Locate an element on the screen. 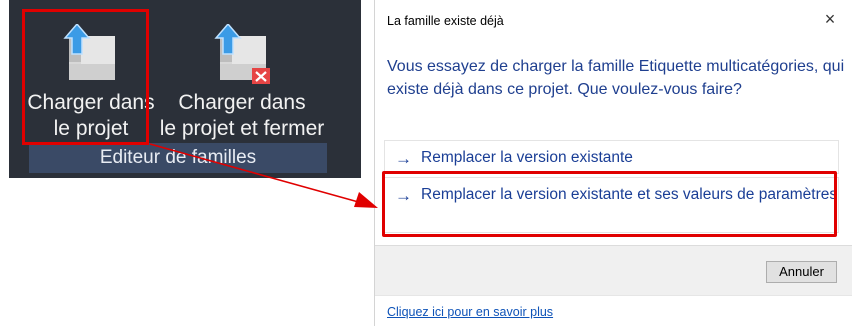 The height and width of the screenshot is (327, 852). load-into-project-and-close-button: Charger dans le projet et fermer is located at coordinates (242, 78).